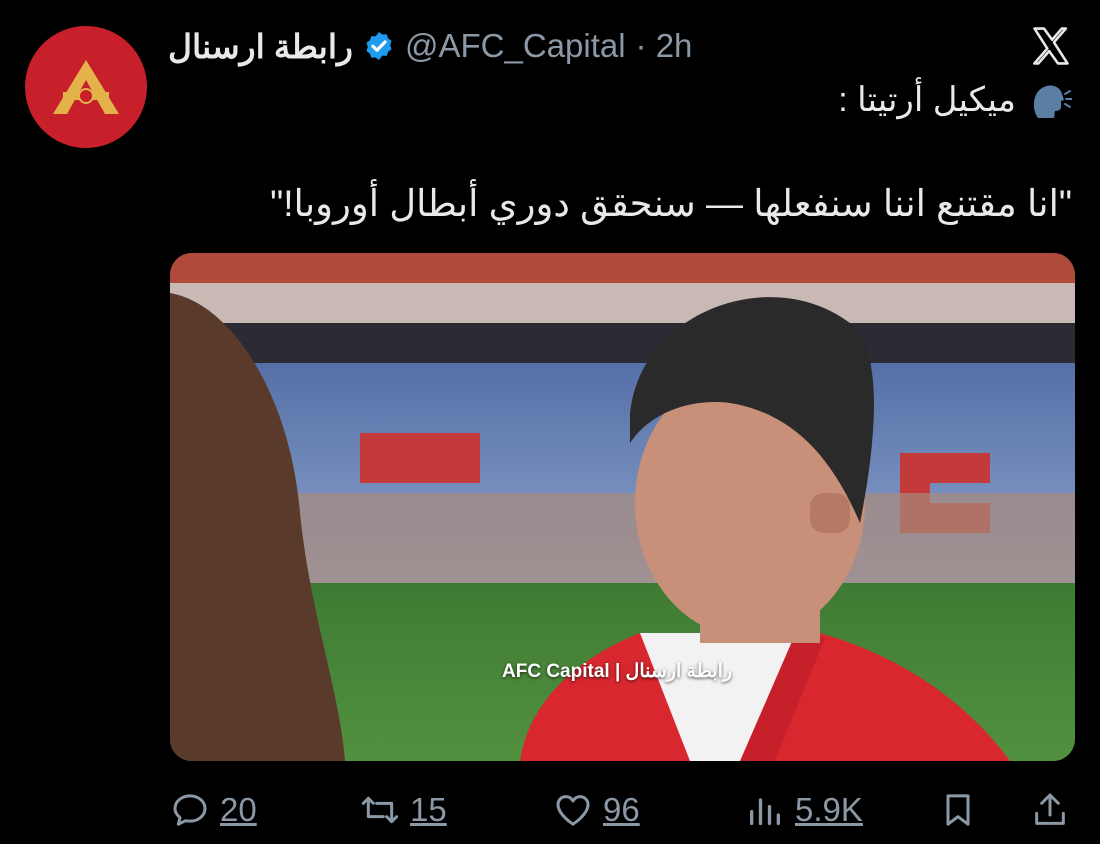 This screenshot has width=1100, height=844. I want to click on action-bar: 20 15 96 5.9K, so click(550, 810).